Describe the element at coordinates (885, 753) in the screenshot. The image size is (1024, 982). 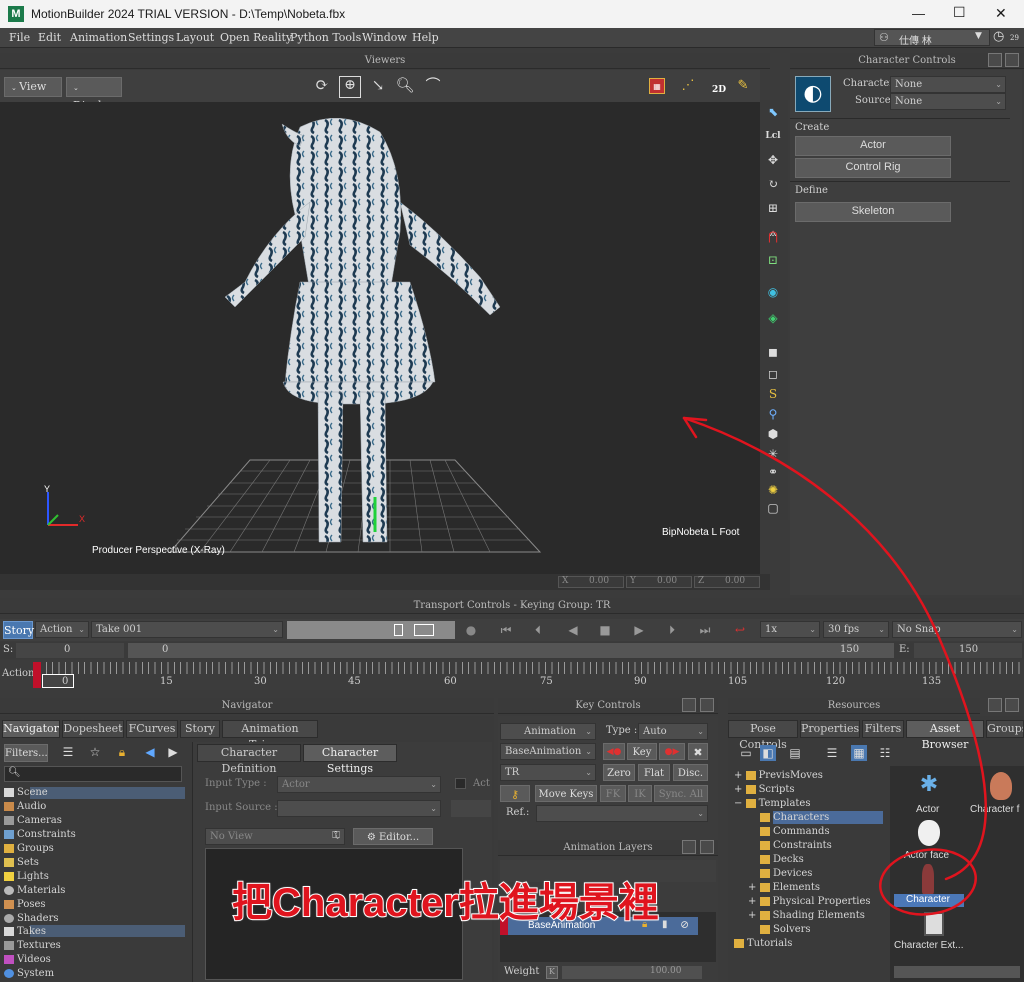
I see `compact-list-icon: ☷` at that location.